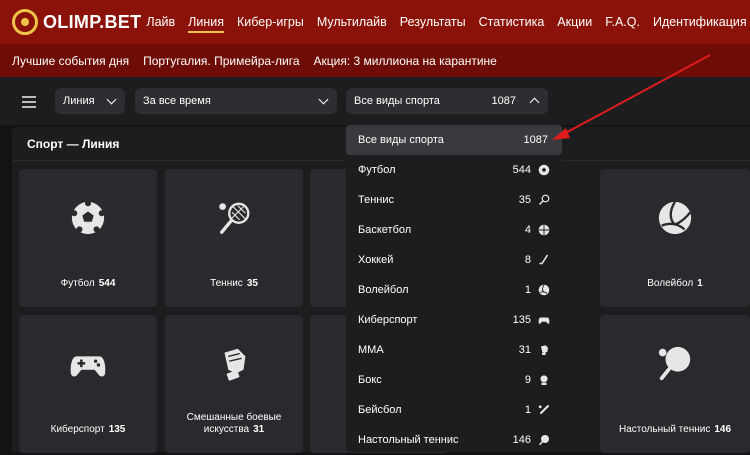 The width and height of the screenshot is (750, 455). Describe the element at coordinates (534, 102) in the screenshot. I see `chevron-up-icon` at that location.